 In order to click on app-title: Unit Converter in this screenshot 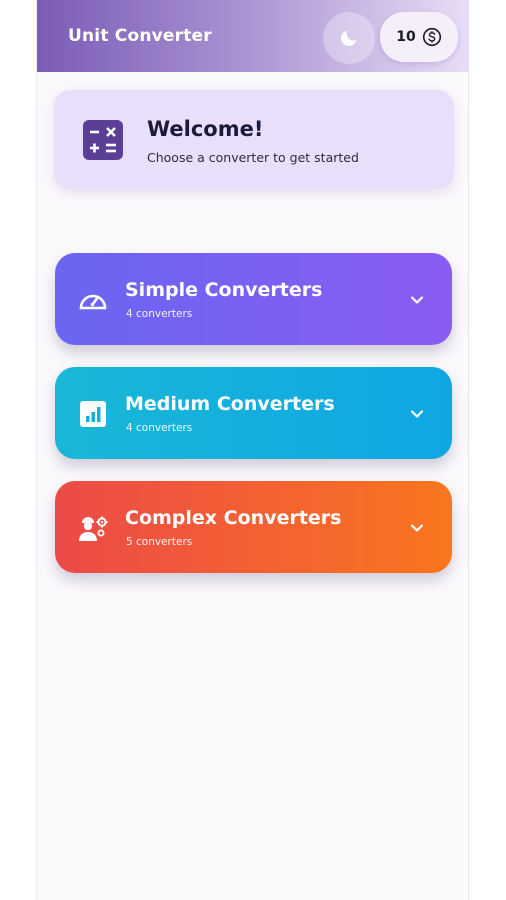, I will do `click(140, 36)`.